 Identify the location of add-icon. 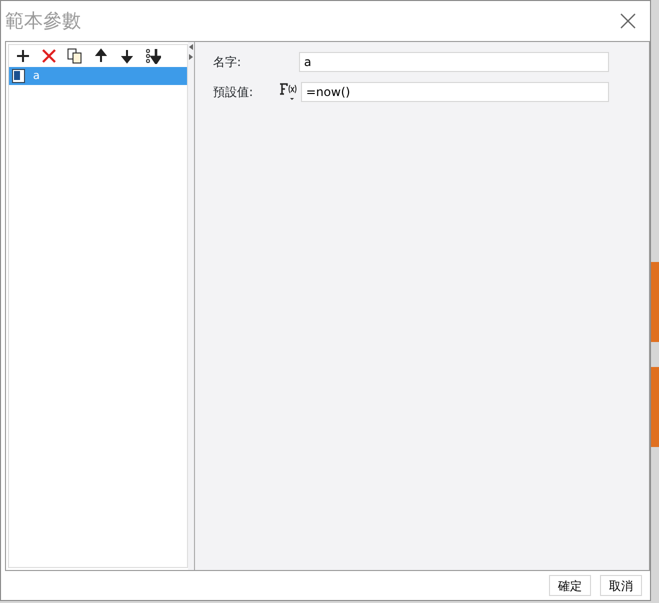
(23, 56).